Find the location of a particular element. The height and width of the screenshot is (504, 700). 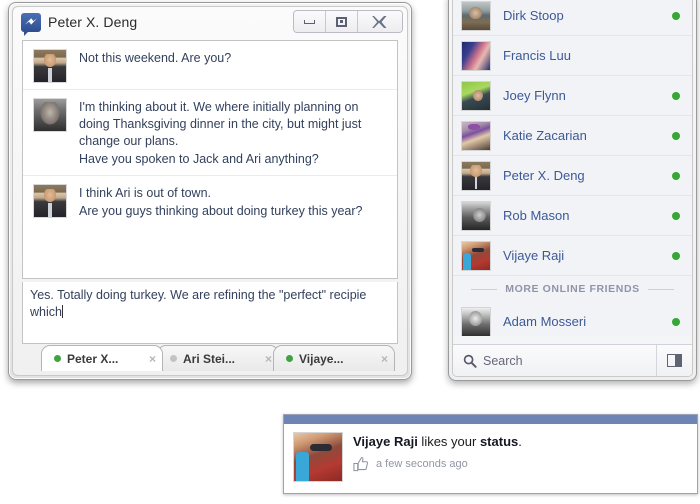

thumbs-up-icon is located at coordinates (360, 464).